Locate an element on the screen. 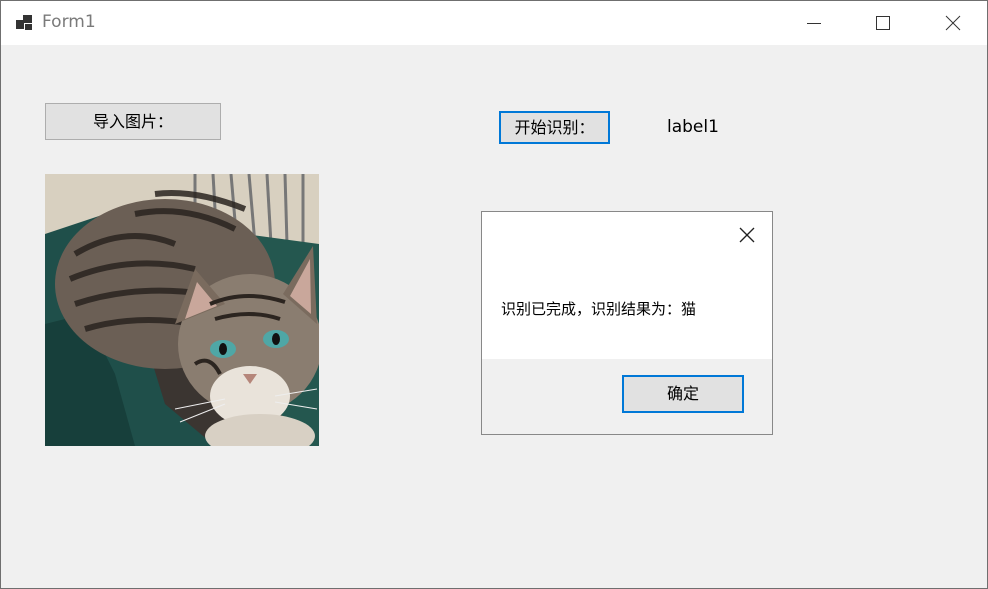 This screenshot has height=589, width=988. minimize-icon is located at coordinates (814, 23).